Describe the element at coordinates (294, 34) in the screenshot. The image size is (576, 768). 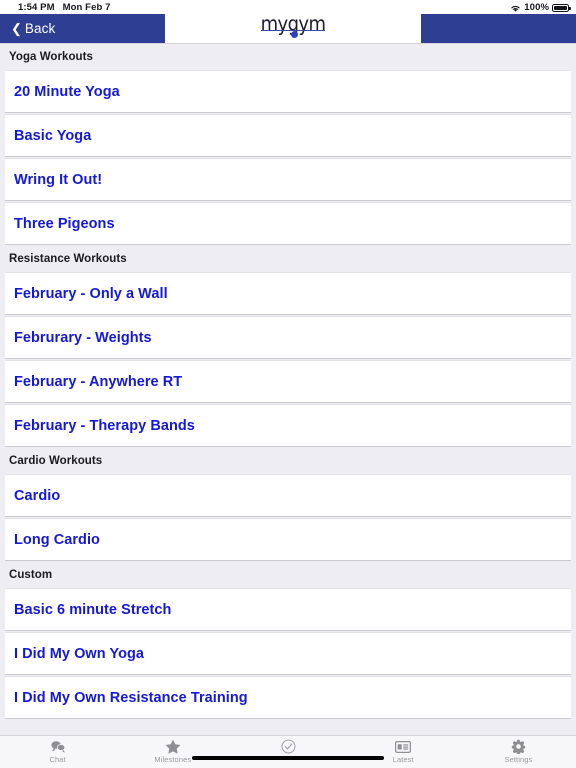
I see `logo-dot-icon` at that location.